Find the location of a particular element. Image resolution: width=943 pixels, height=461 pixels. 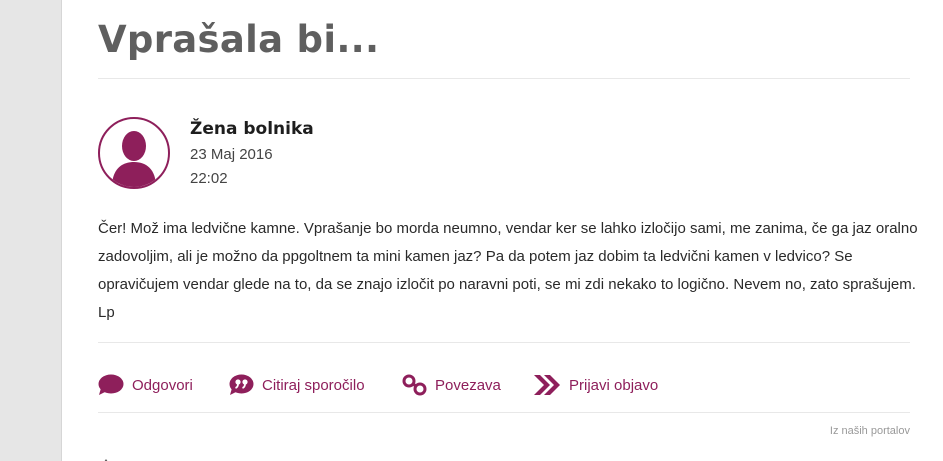

source-note: Iz naših portalov is located at coordinates (869, 431).